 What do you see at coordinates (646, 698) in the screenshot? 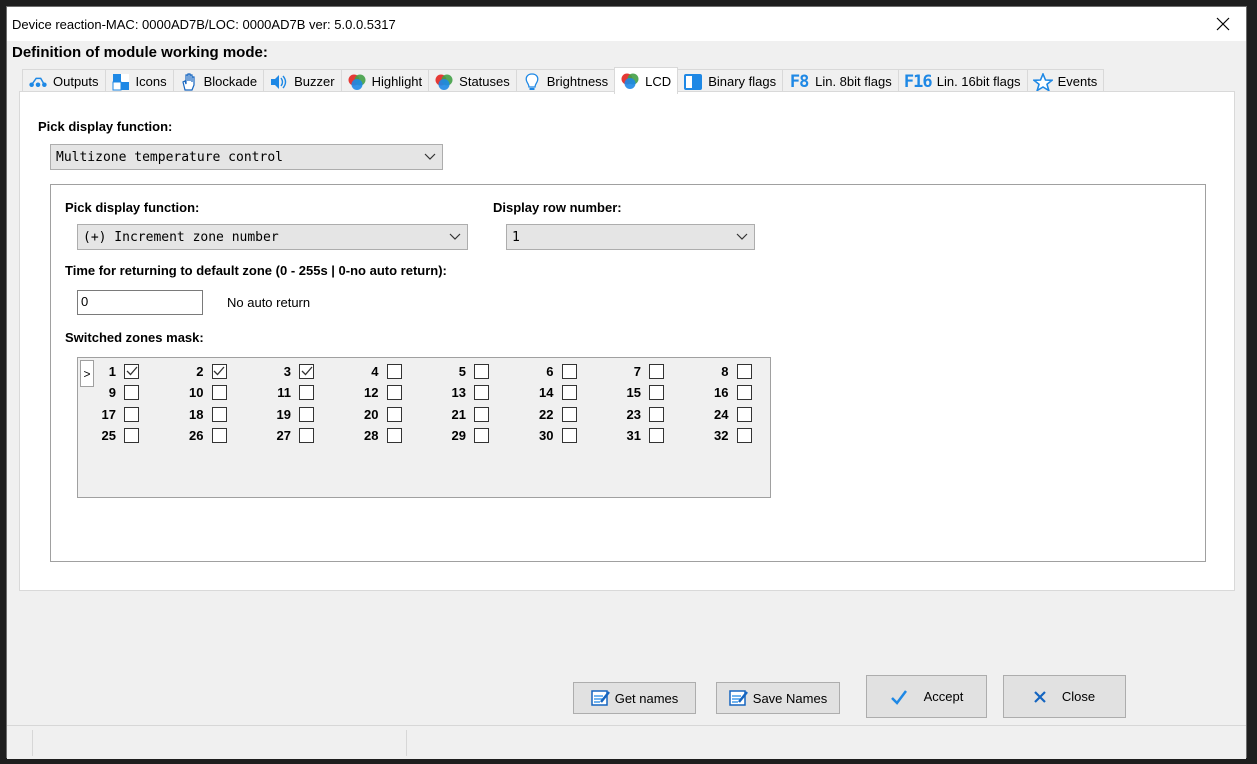
I see `get-names-label: Get names` at bounding box center [646, 698].